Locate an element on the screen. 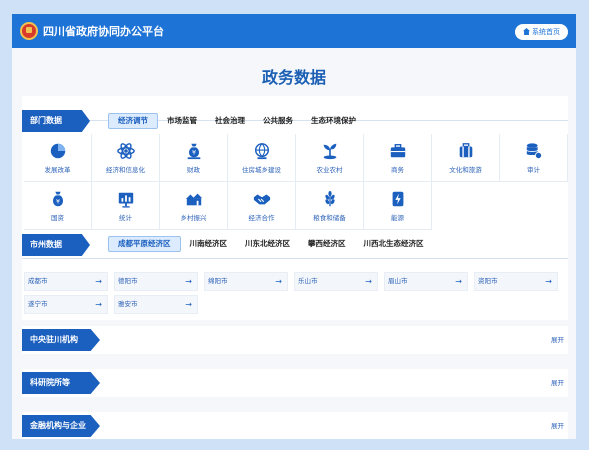 This screenshot has height=450, width=589. dept-item: 粮食和储备 is located at coordinates (330, 206).